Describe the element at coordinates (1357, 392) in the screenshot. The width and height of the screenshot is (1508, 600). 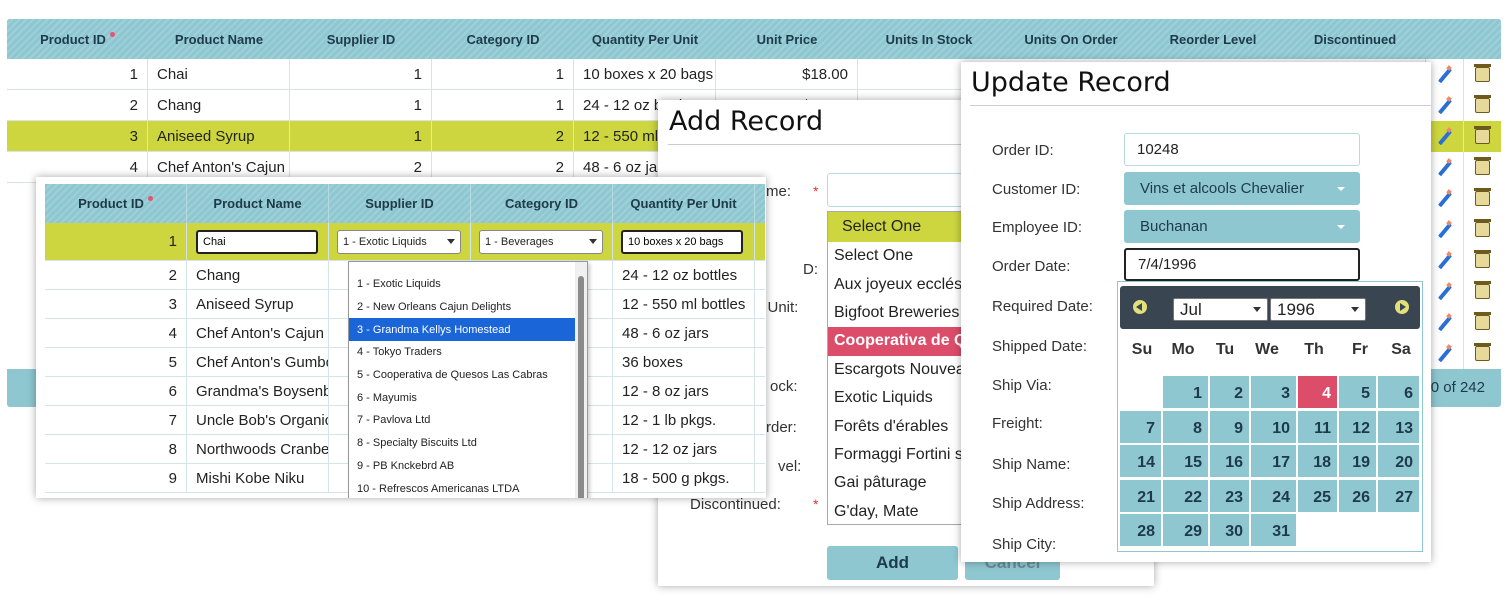
I see `calendar-day: 5` at that location.